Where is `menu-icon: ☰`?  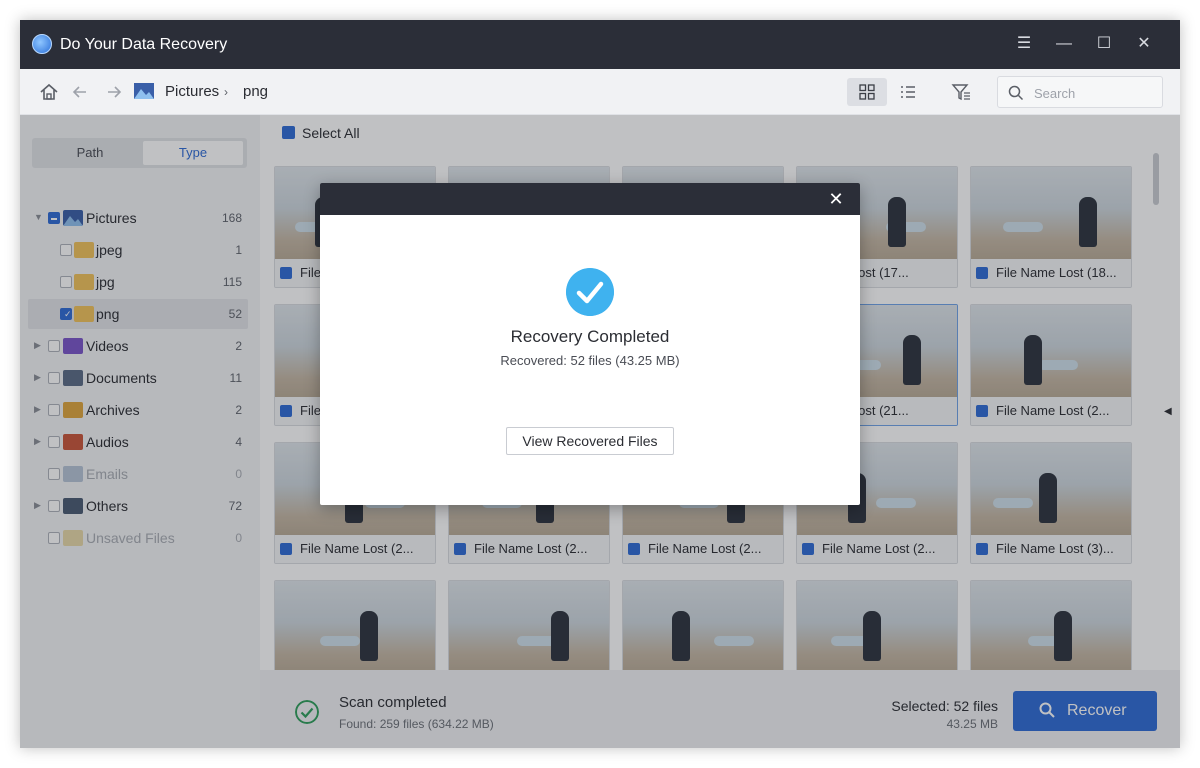
menu-icon: ☰ is located at coordinates (1024, 44).